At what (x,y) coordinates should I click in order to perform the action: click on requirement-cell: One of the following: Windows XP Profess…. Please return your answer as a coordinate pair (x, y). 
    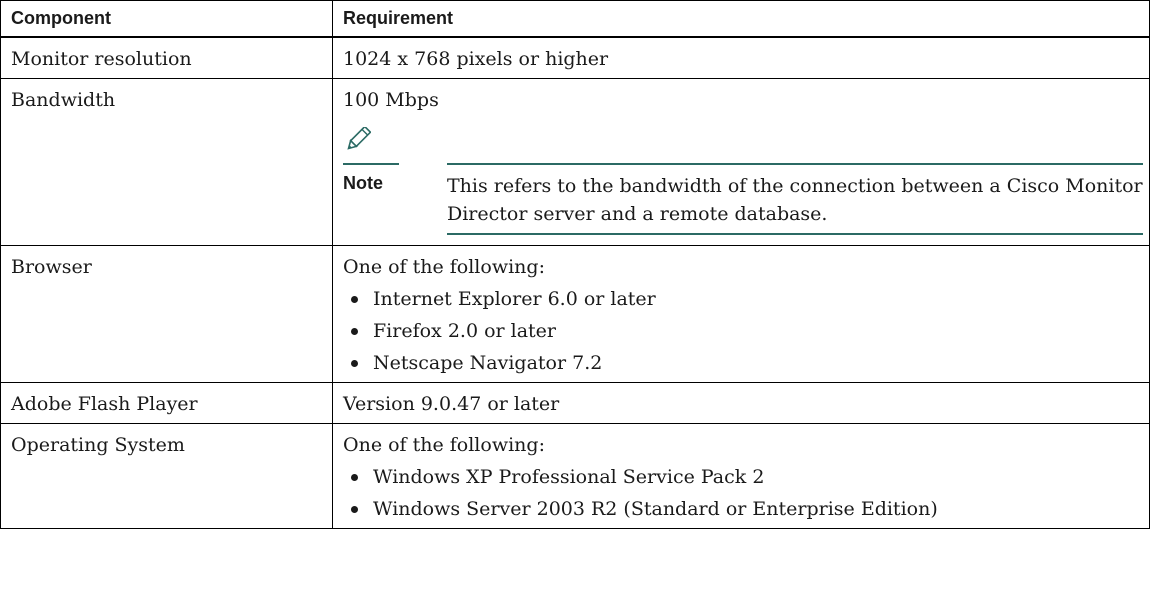
    Looking at the image, I should click on (741, 475).